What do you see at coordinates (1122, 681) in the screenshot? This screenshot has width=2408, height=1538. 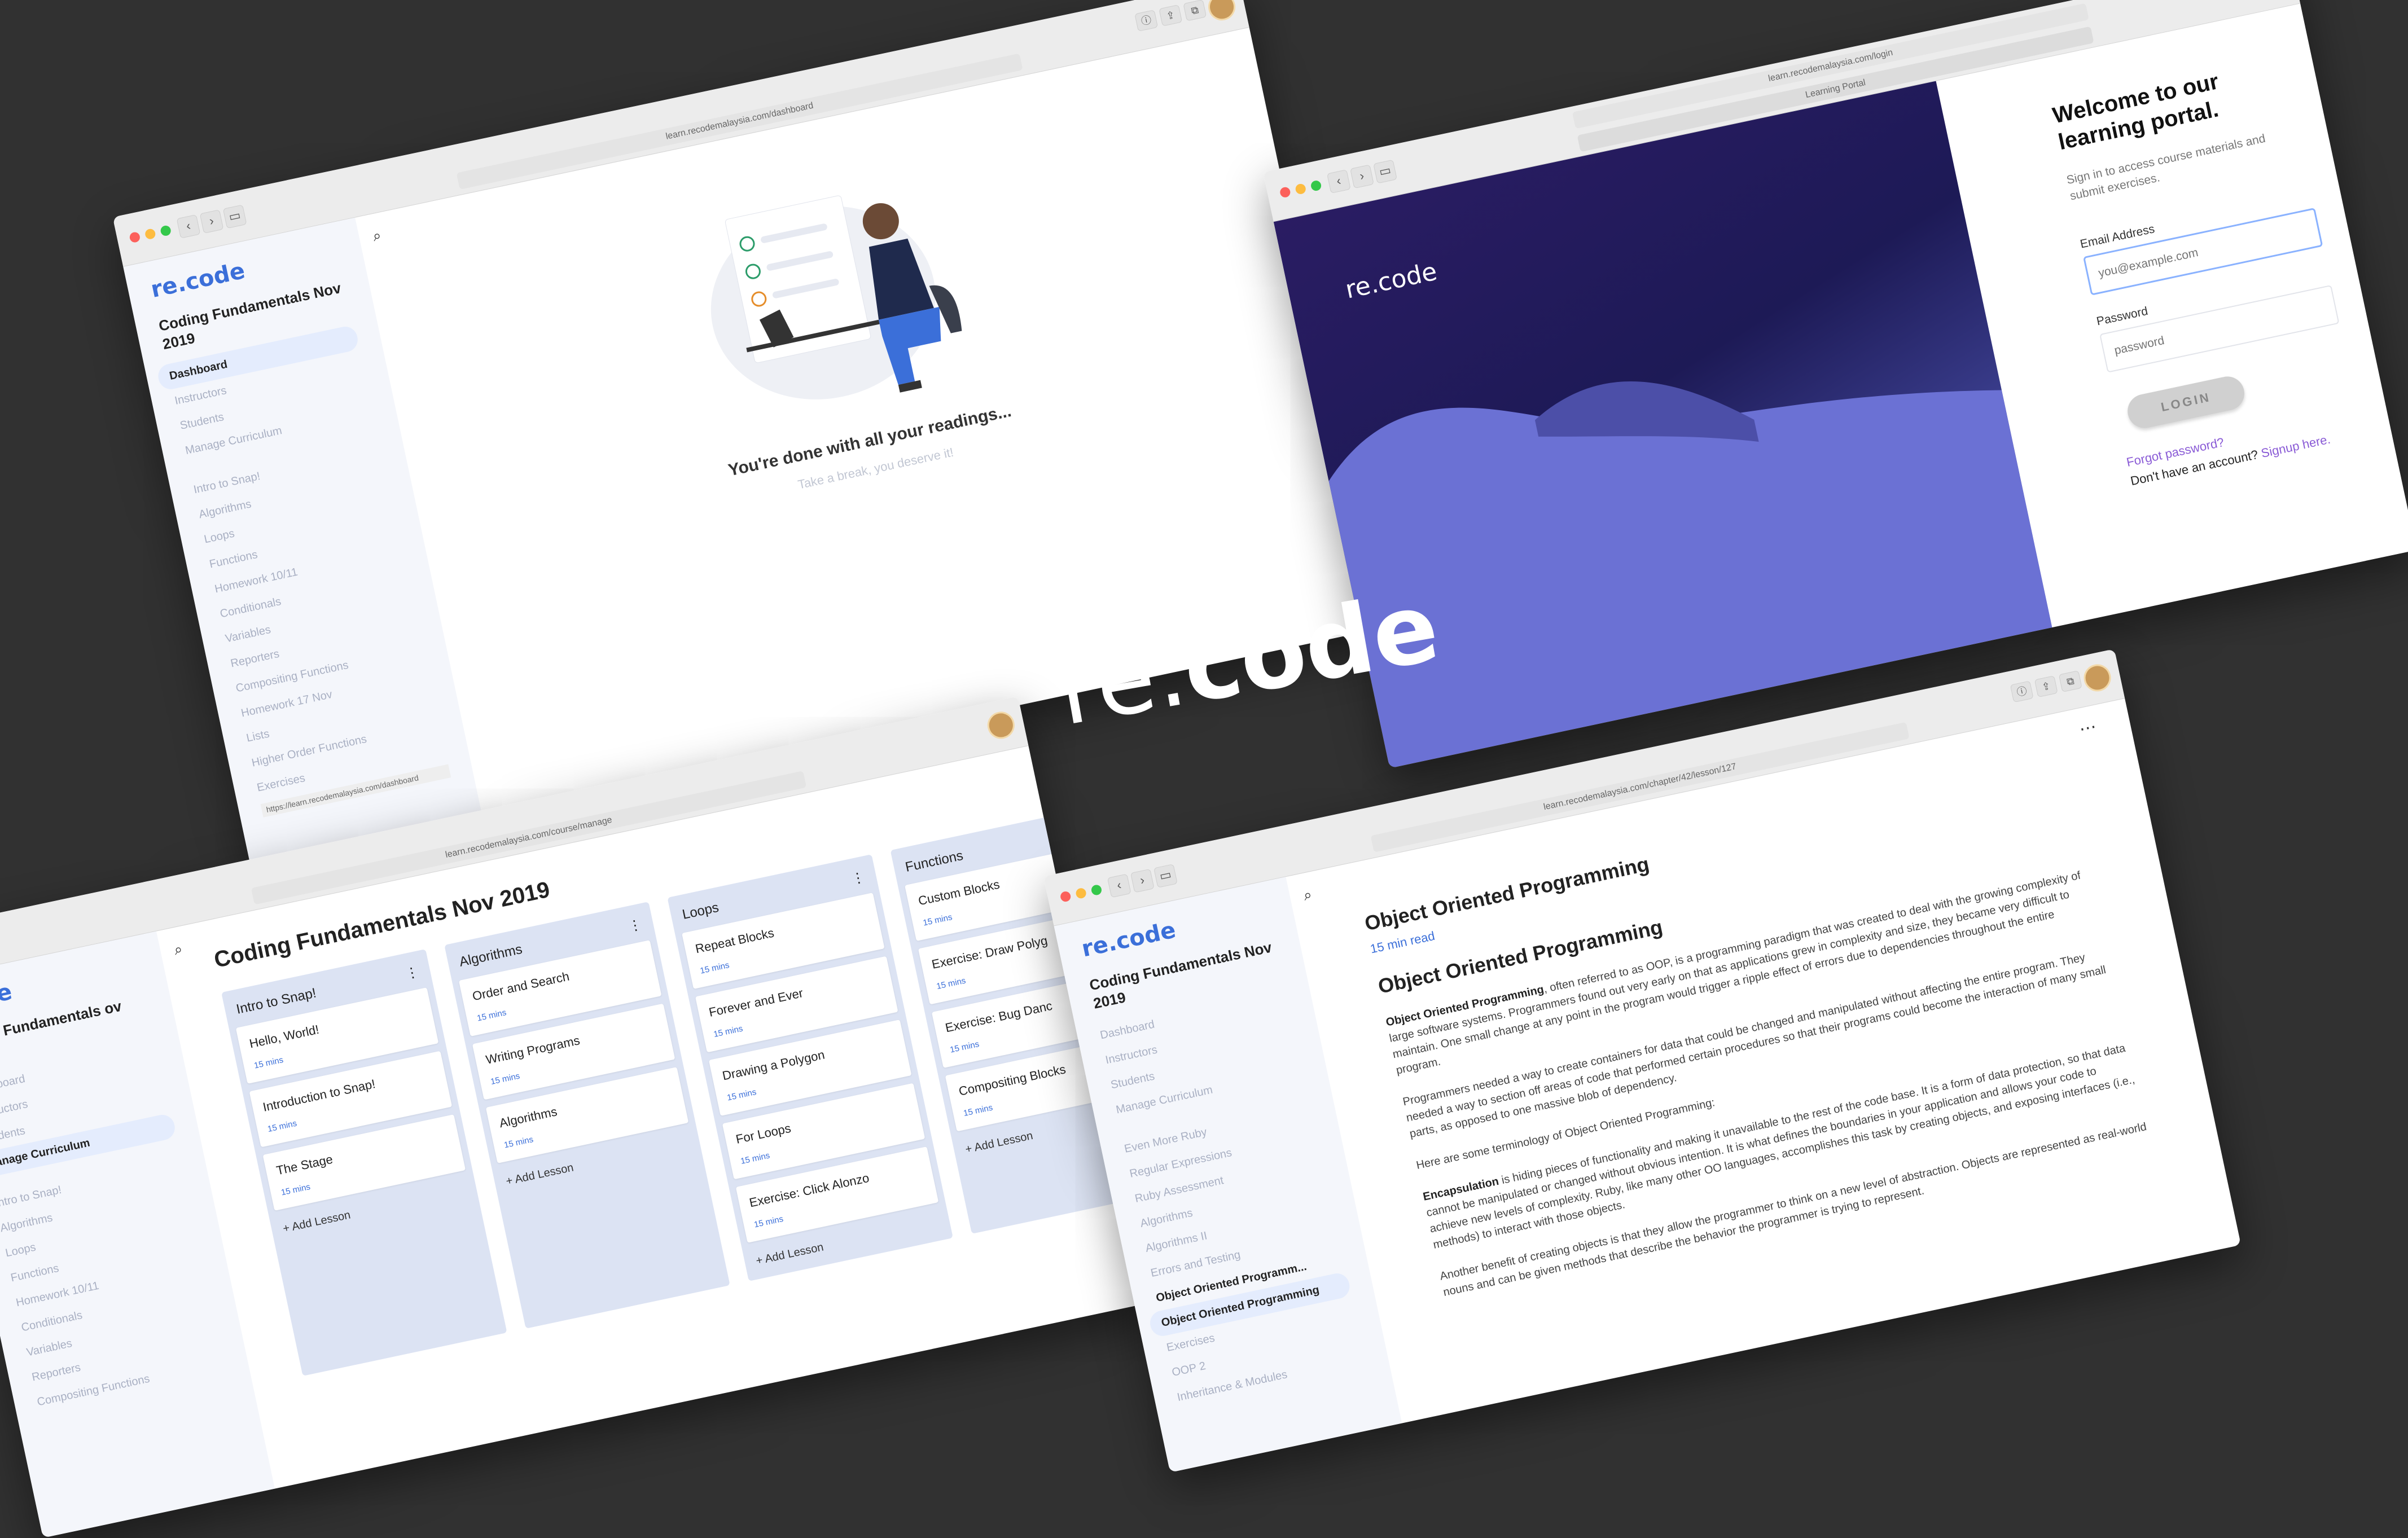 I see `brand-prefix: re.` at bounding box center [1122, 681].